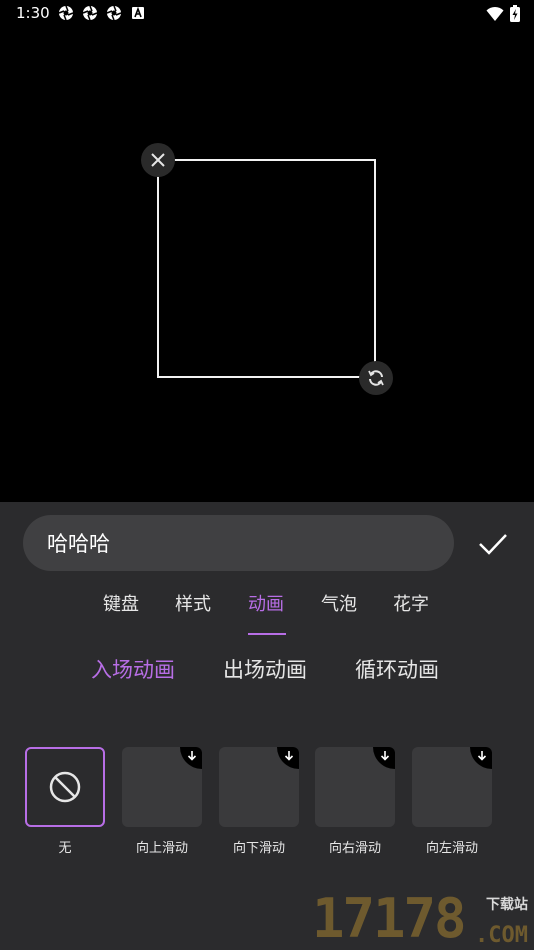  Describe the element at coordinates (267, 634) in the screenshot. I see `active-tab-indicator` at that location.